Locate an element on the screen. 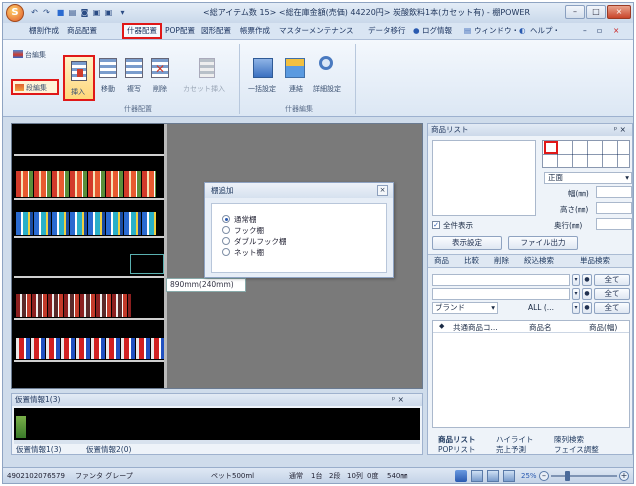 This screenshot has height=486, width=636. product-selection-box is located at coordinates (147, 264).